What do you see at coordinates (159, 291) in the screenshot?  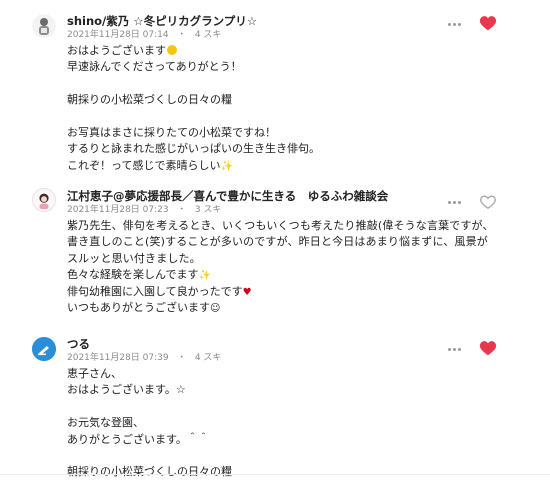 I see `comment-line: 俳句幼稚園に入園して良かったです♥` at bounding box center [159, 291].